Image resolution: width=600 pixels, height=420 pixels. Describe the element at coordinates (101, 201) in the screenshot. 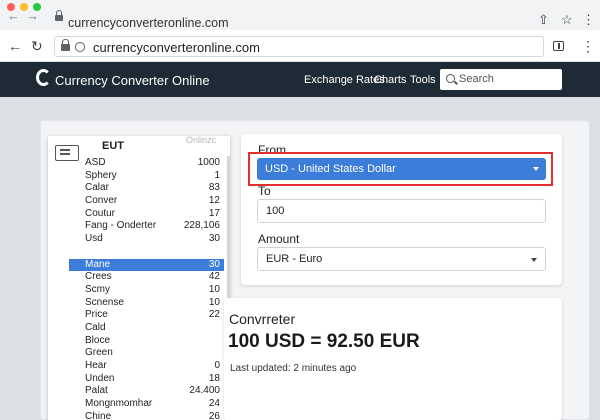

I see `option-name: Conver` at that location.